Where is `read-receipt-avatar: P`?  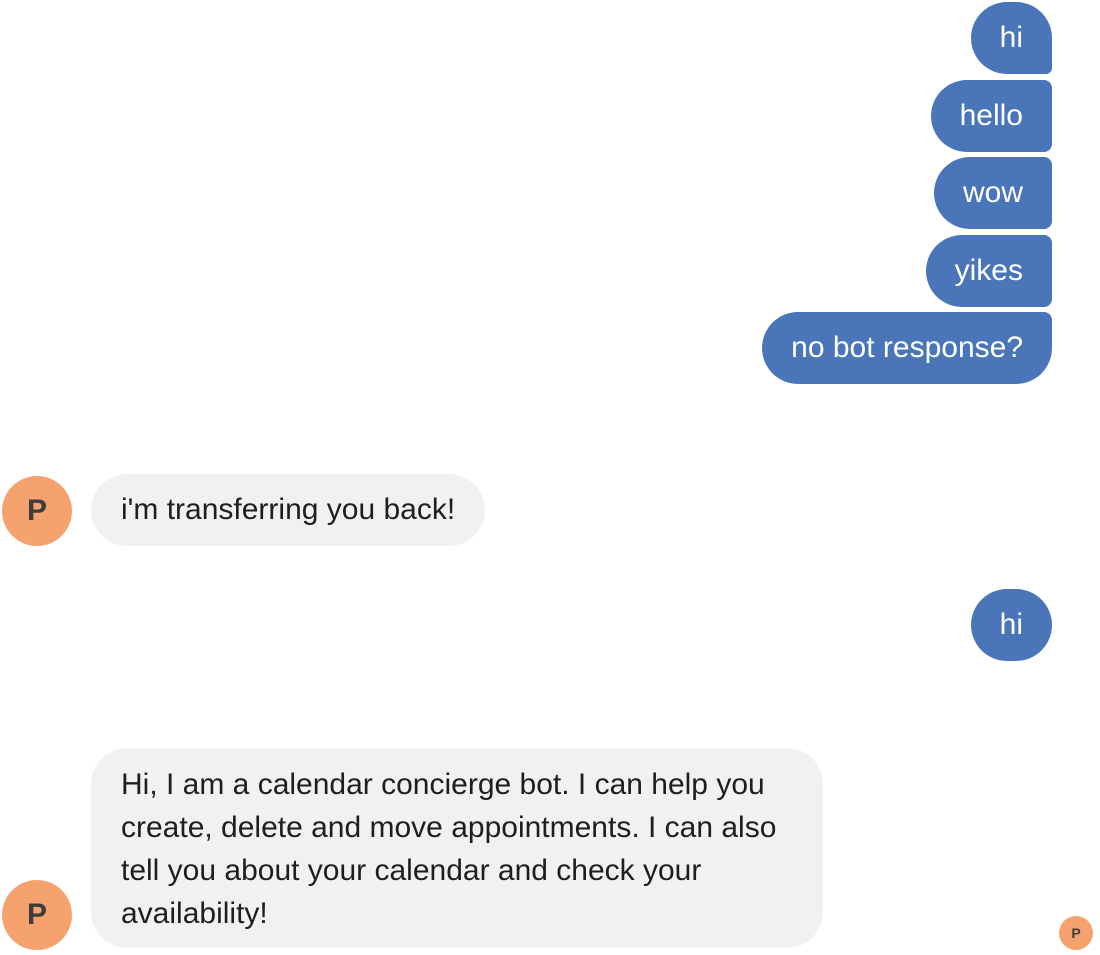 read-receipt-avatar: P is located at coordinates (1076, 933).